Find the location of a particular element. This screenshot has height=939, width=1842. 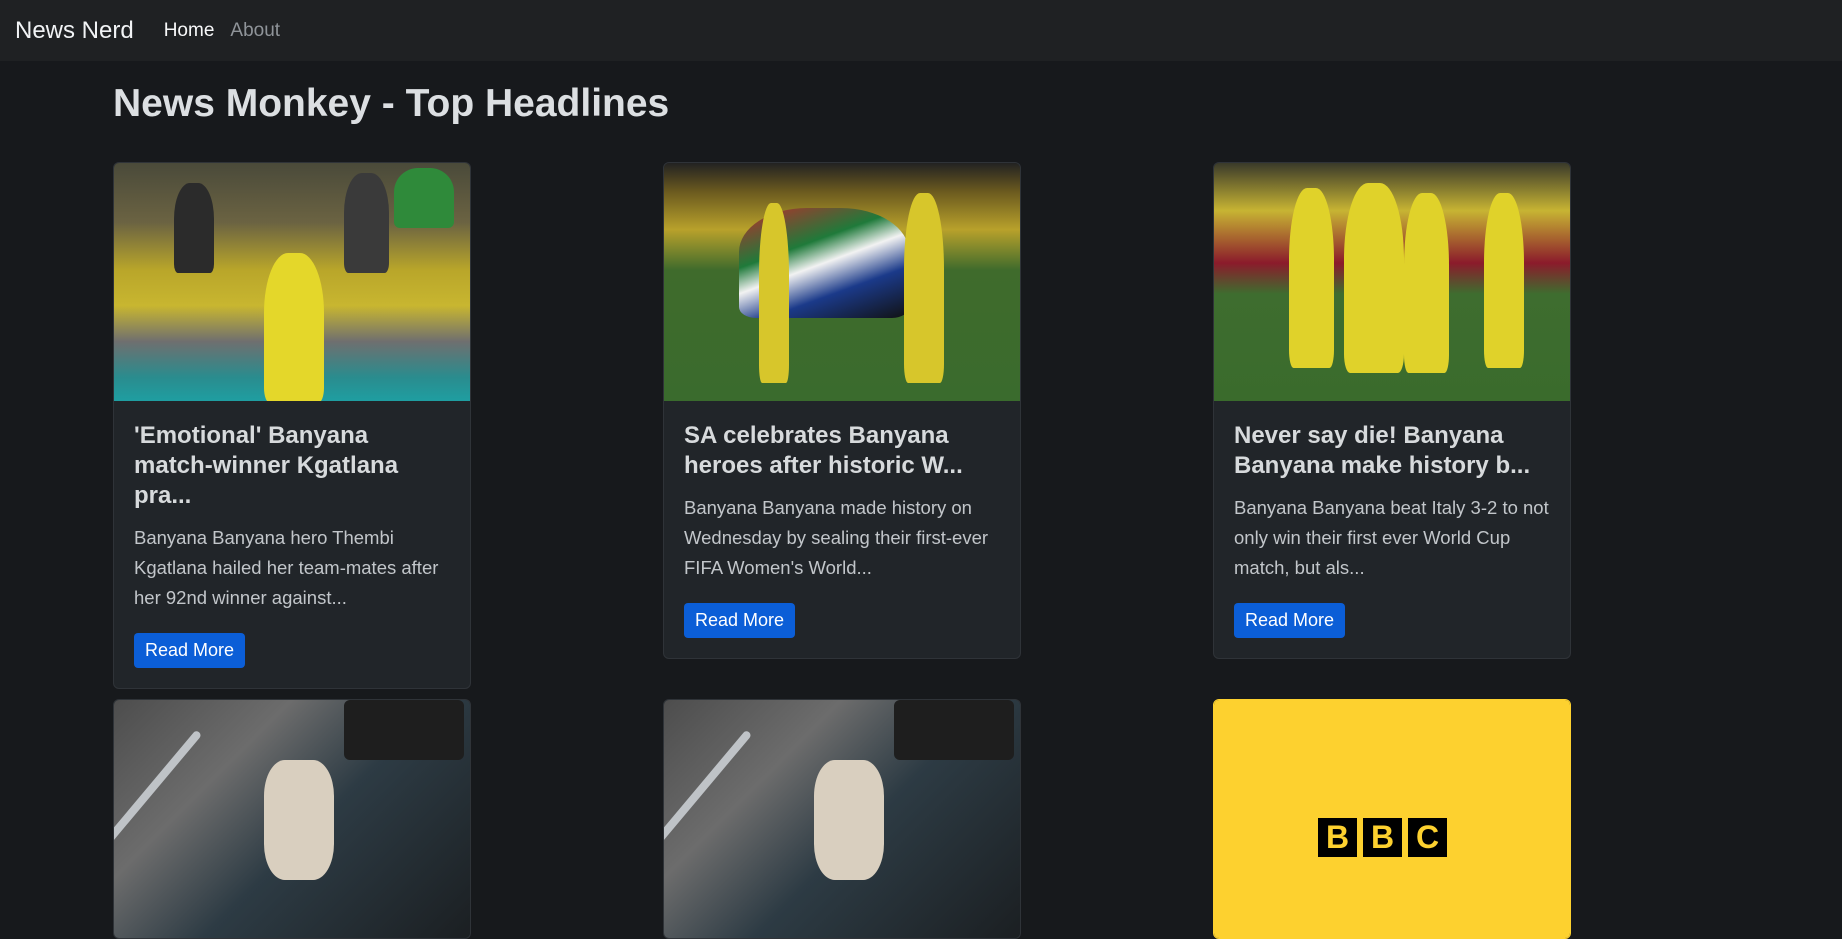

page-title: News Monkey - Top Headlines is located at coordinates (391, 103).